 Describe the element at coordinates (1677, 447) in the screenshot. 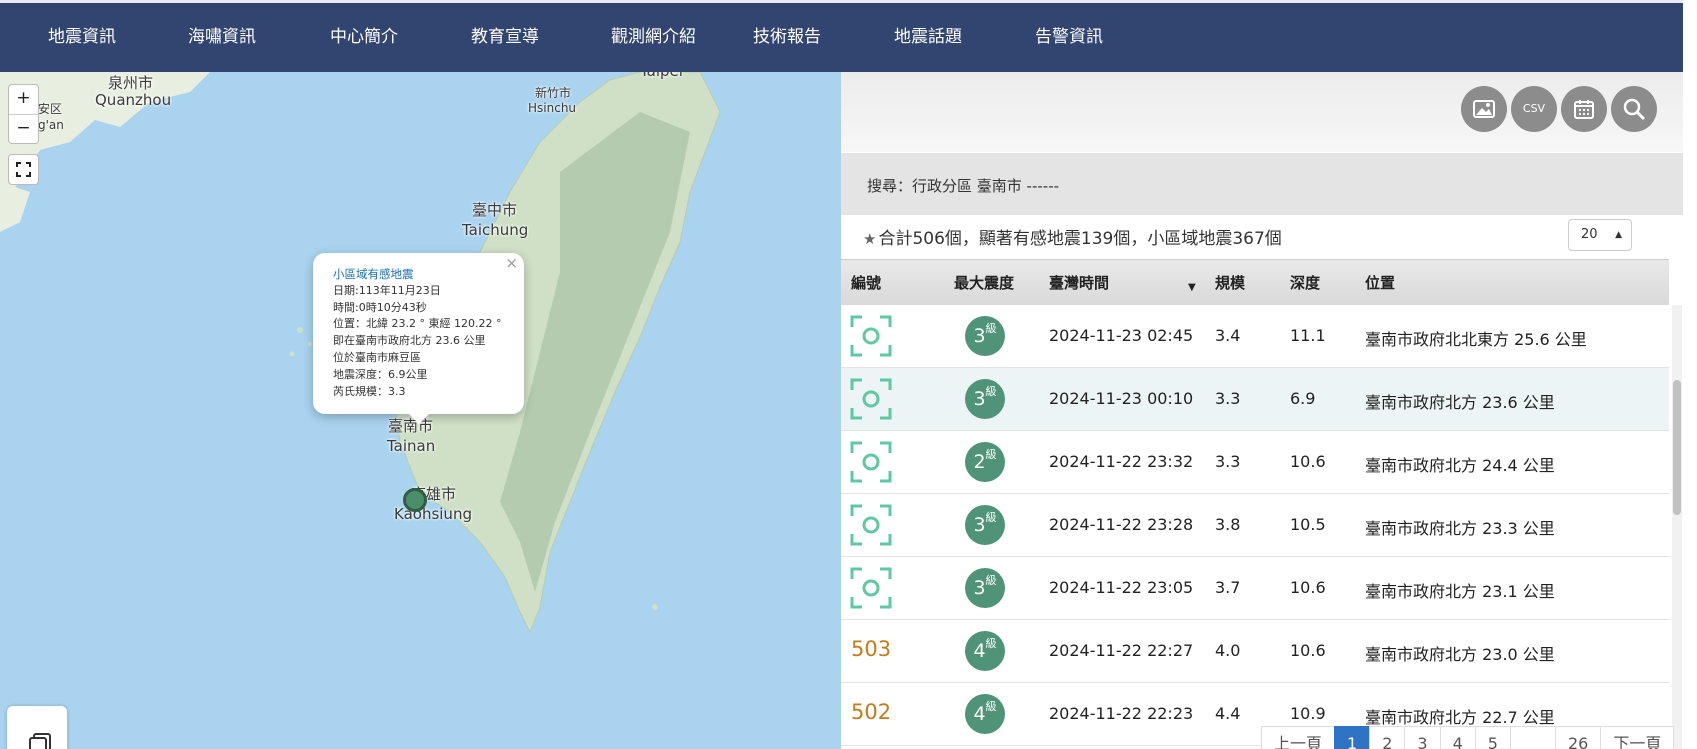

I see `scrollbar-thumb` at that location.